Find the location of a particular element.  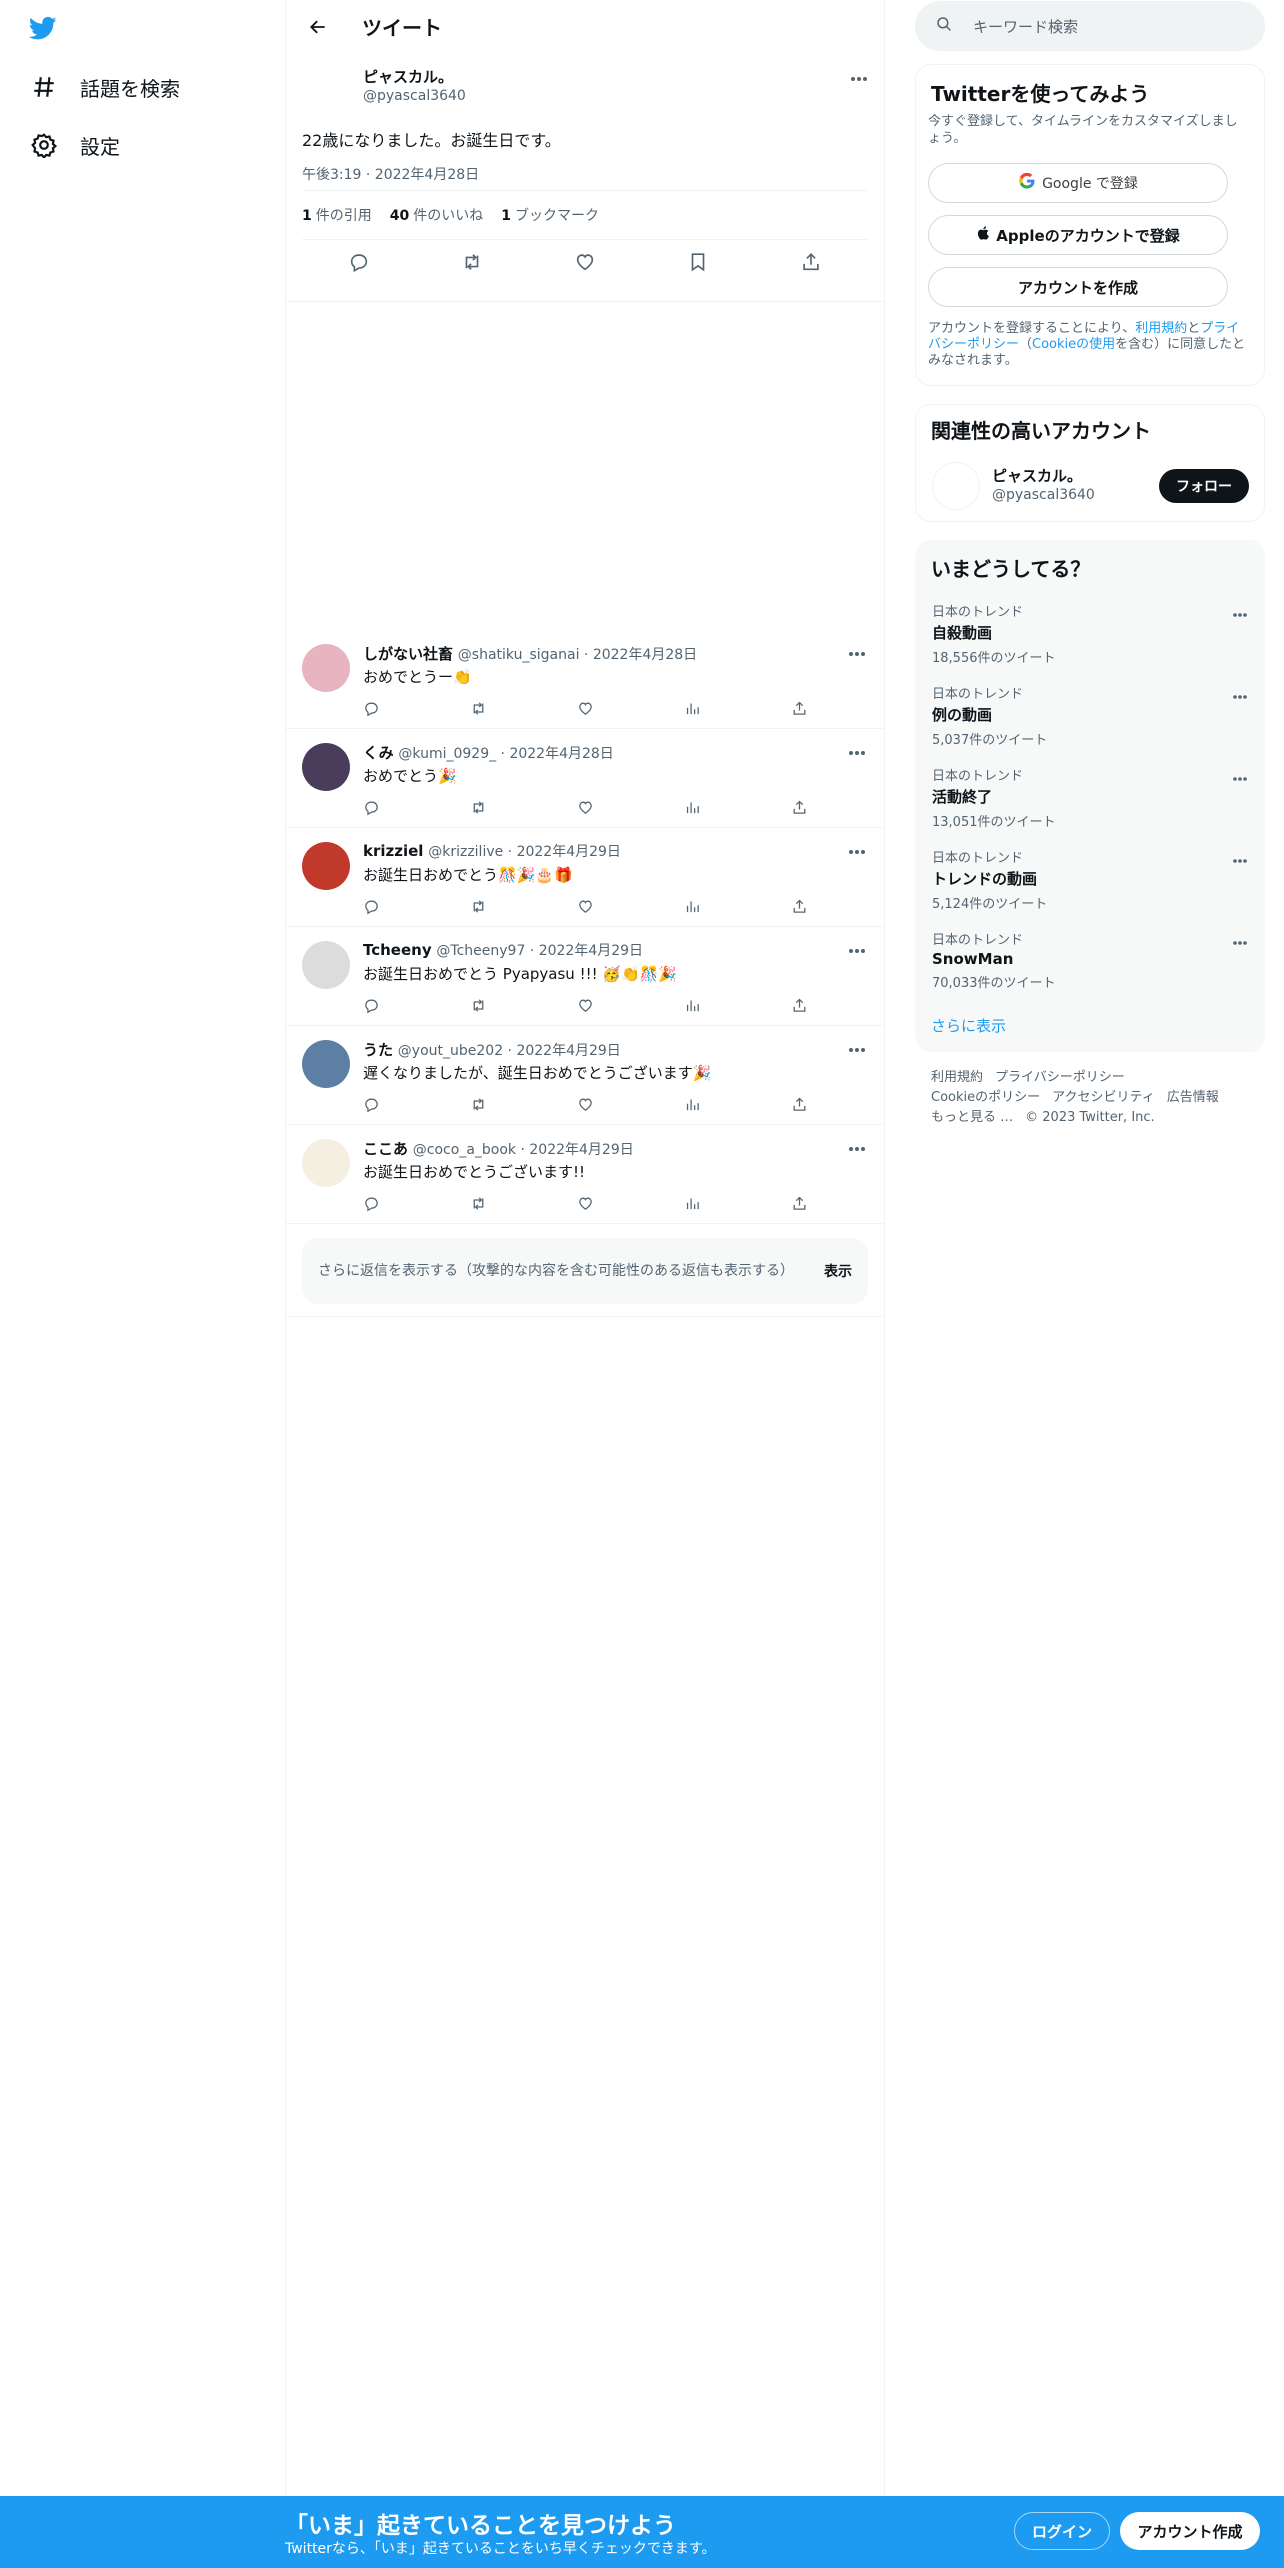

nav-settings: 設定 is located at coordinates (75, 145).